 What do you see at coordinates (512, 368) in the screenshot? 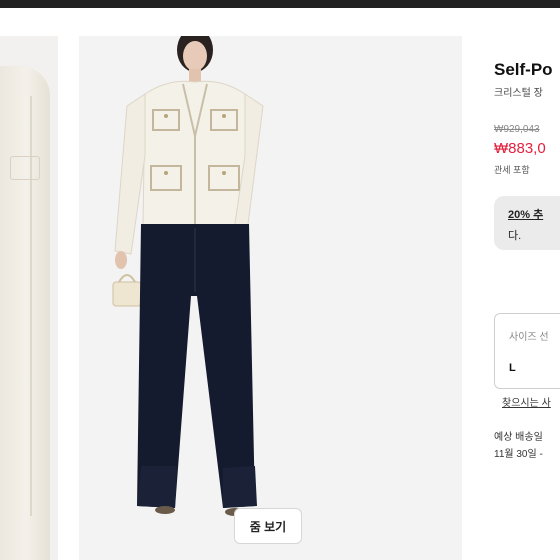
I see `size-selected-value: L` at bounding box center [512, 368].